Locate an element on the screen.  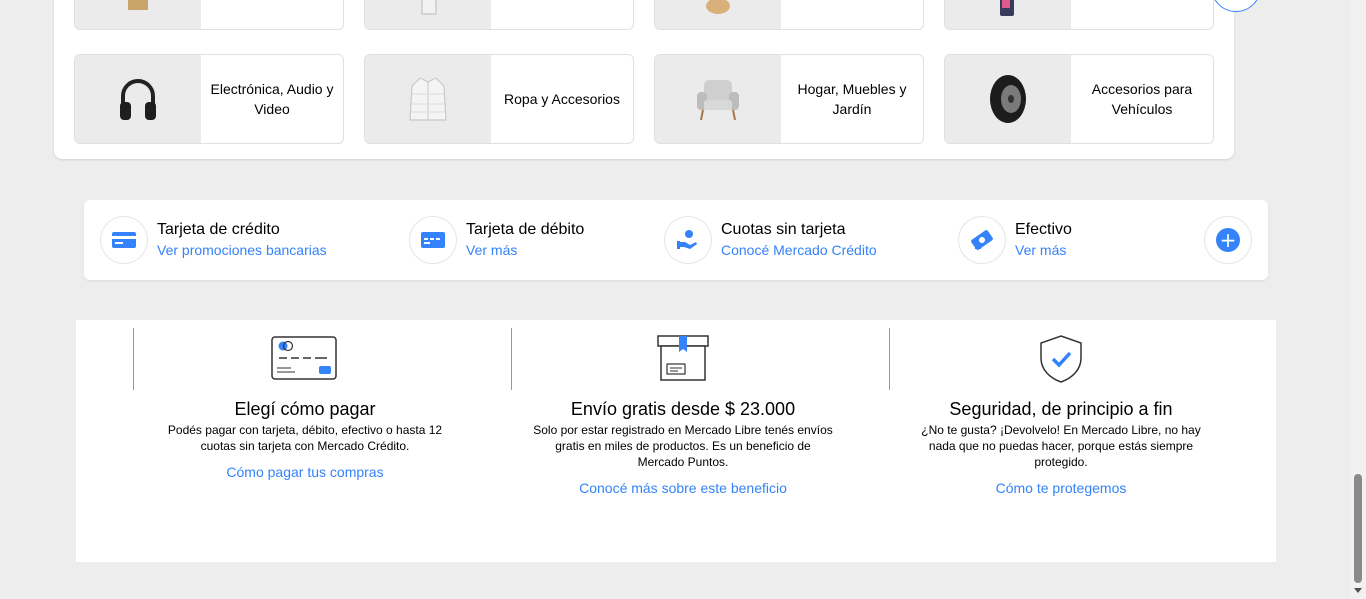
headphones-icon is located at coordinates (138, 99).